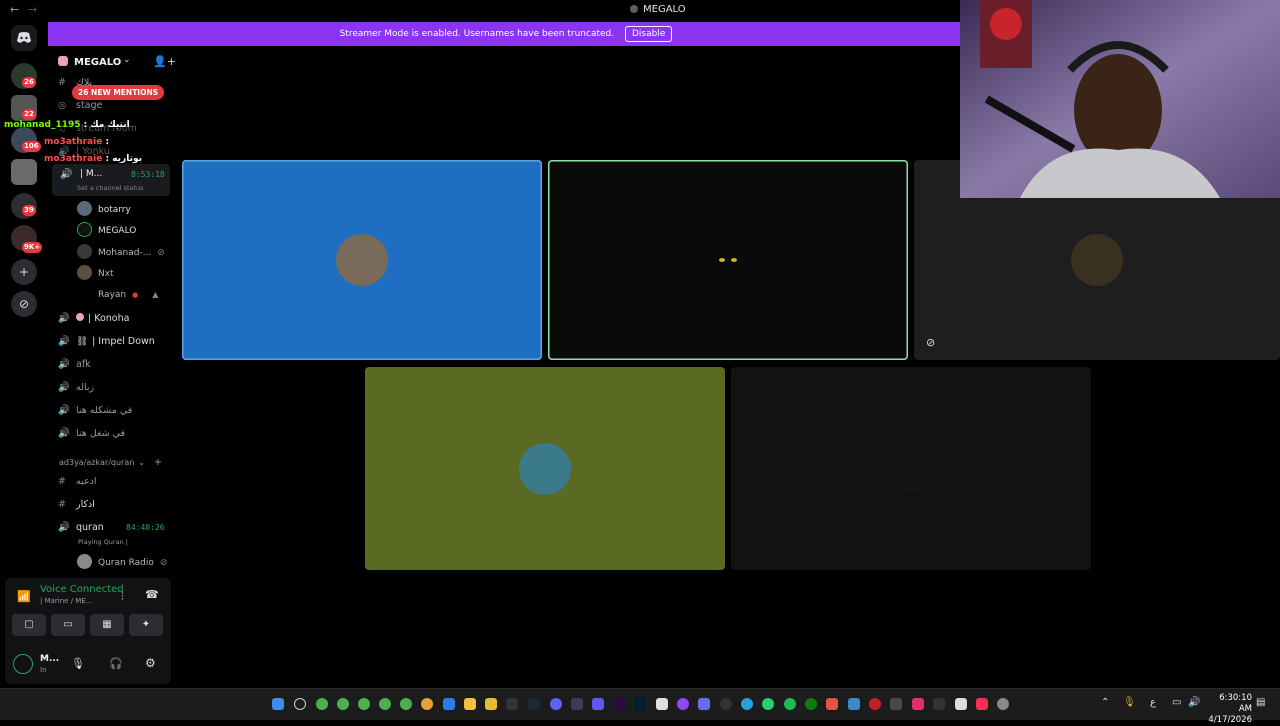 The width and height of the screenshot is (1280, 726). What do you see at coordinates (95, 272) in the screenshot?
I see `voice-member: Nxt` at bounding box center [95, 272].